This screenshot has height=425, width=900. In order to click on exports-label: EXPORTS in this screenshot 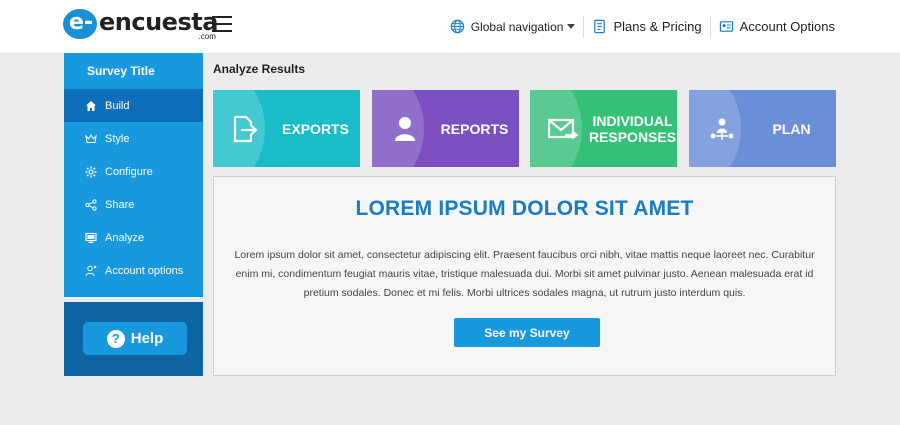, I will do `click(315, 128)`.